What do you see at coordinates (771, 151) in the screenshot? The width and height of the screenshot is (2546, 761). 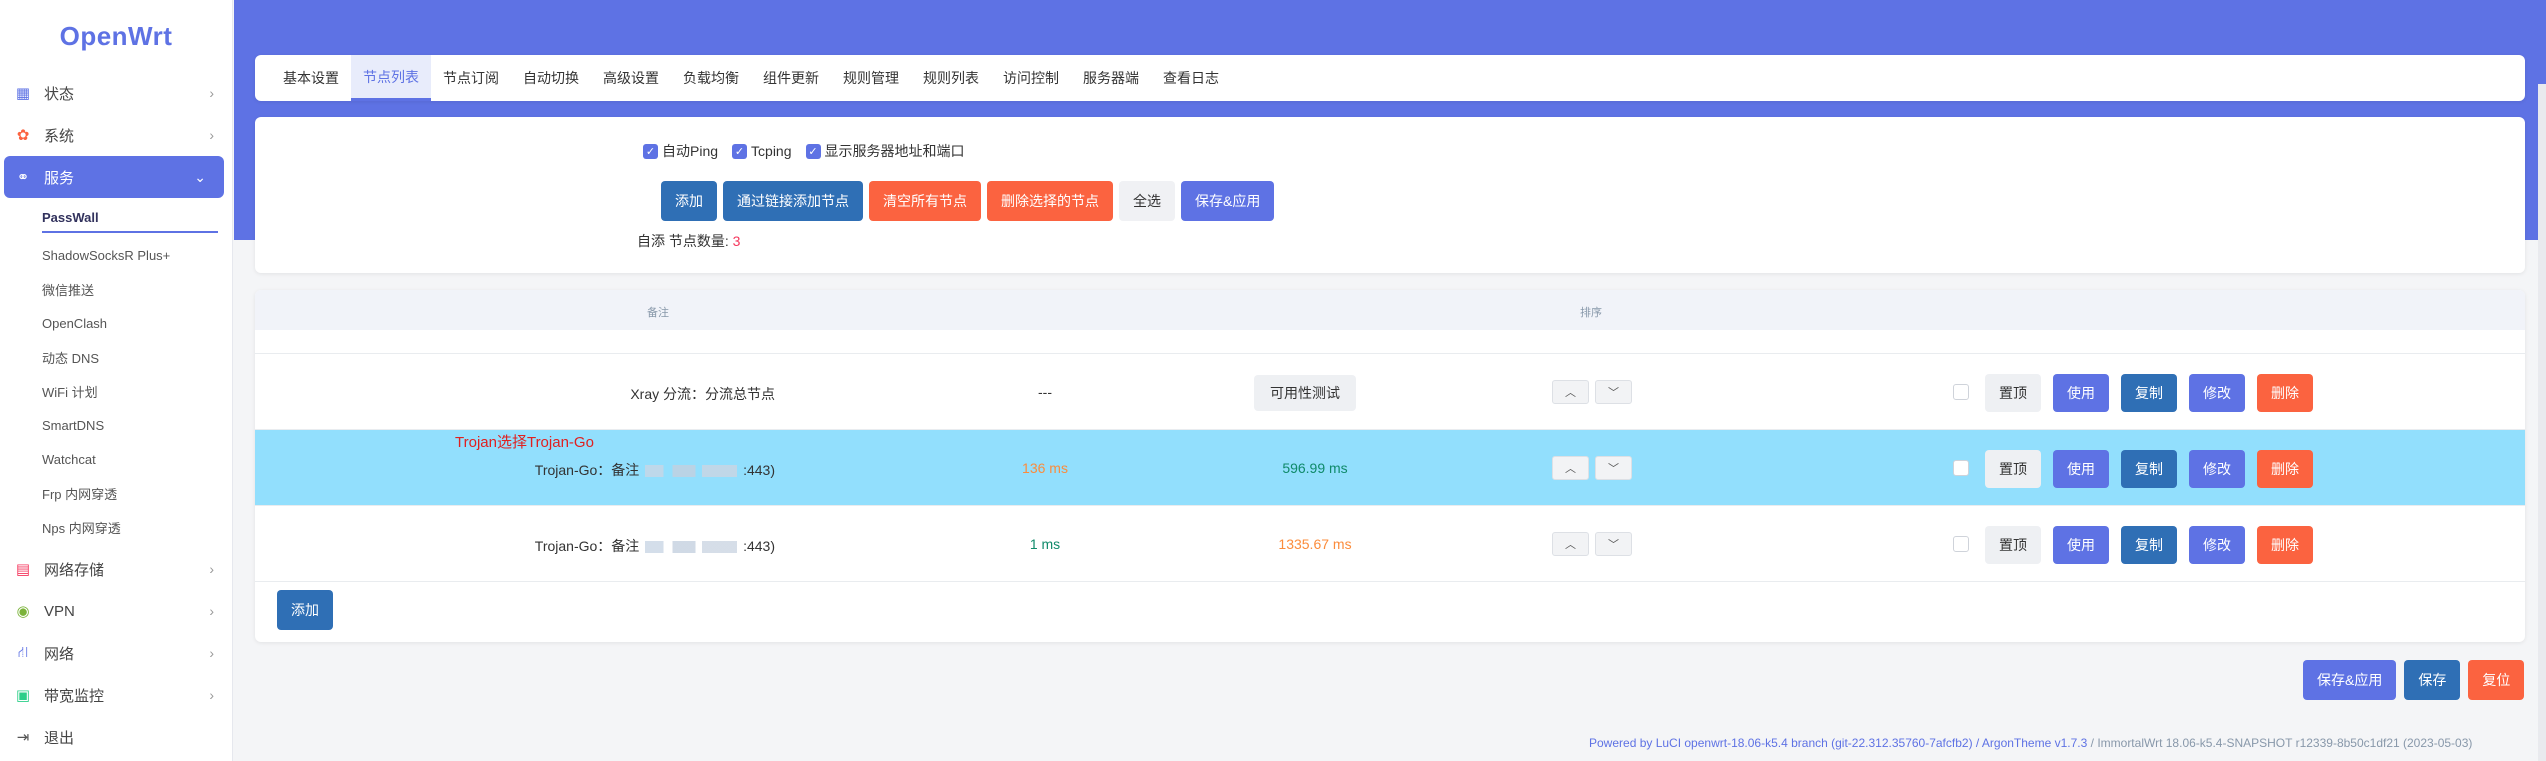 I see `tcping-label: Tcping` at bounding box center [771, 151].